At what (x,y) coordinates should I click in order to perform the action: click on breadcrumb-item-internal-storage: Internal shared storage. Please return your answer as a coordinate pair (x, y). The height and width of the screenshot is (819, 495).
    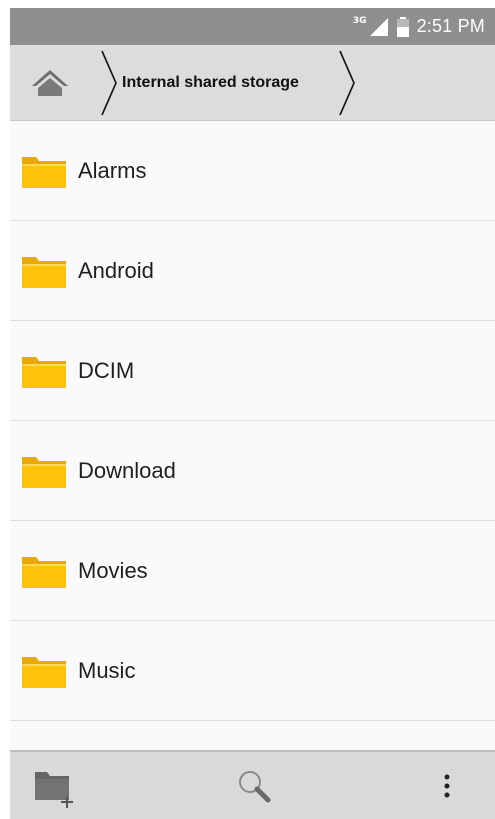
    Looking at the image, I should click on (237, 83).